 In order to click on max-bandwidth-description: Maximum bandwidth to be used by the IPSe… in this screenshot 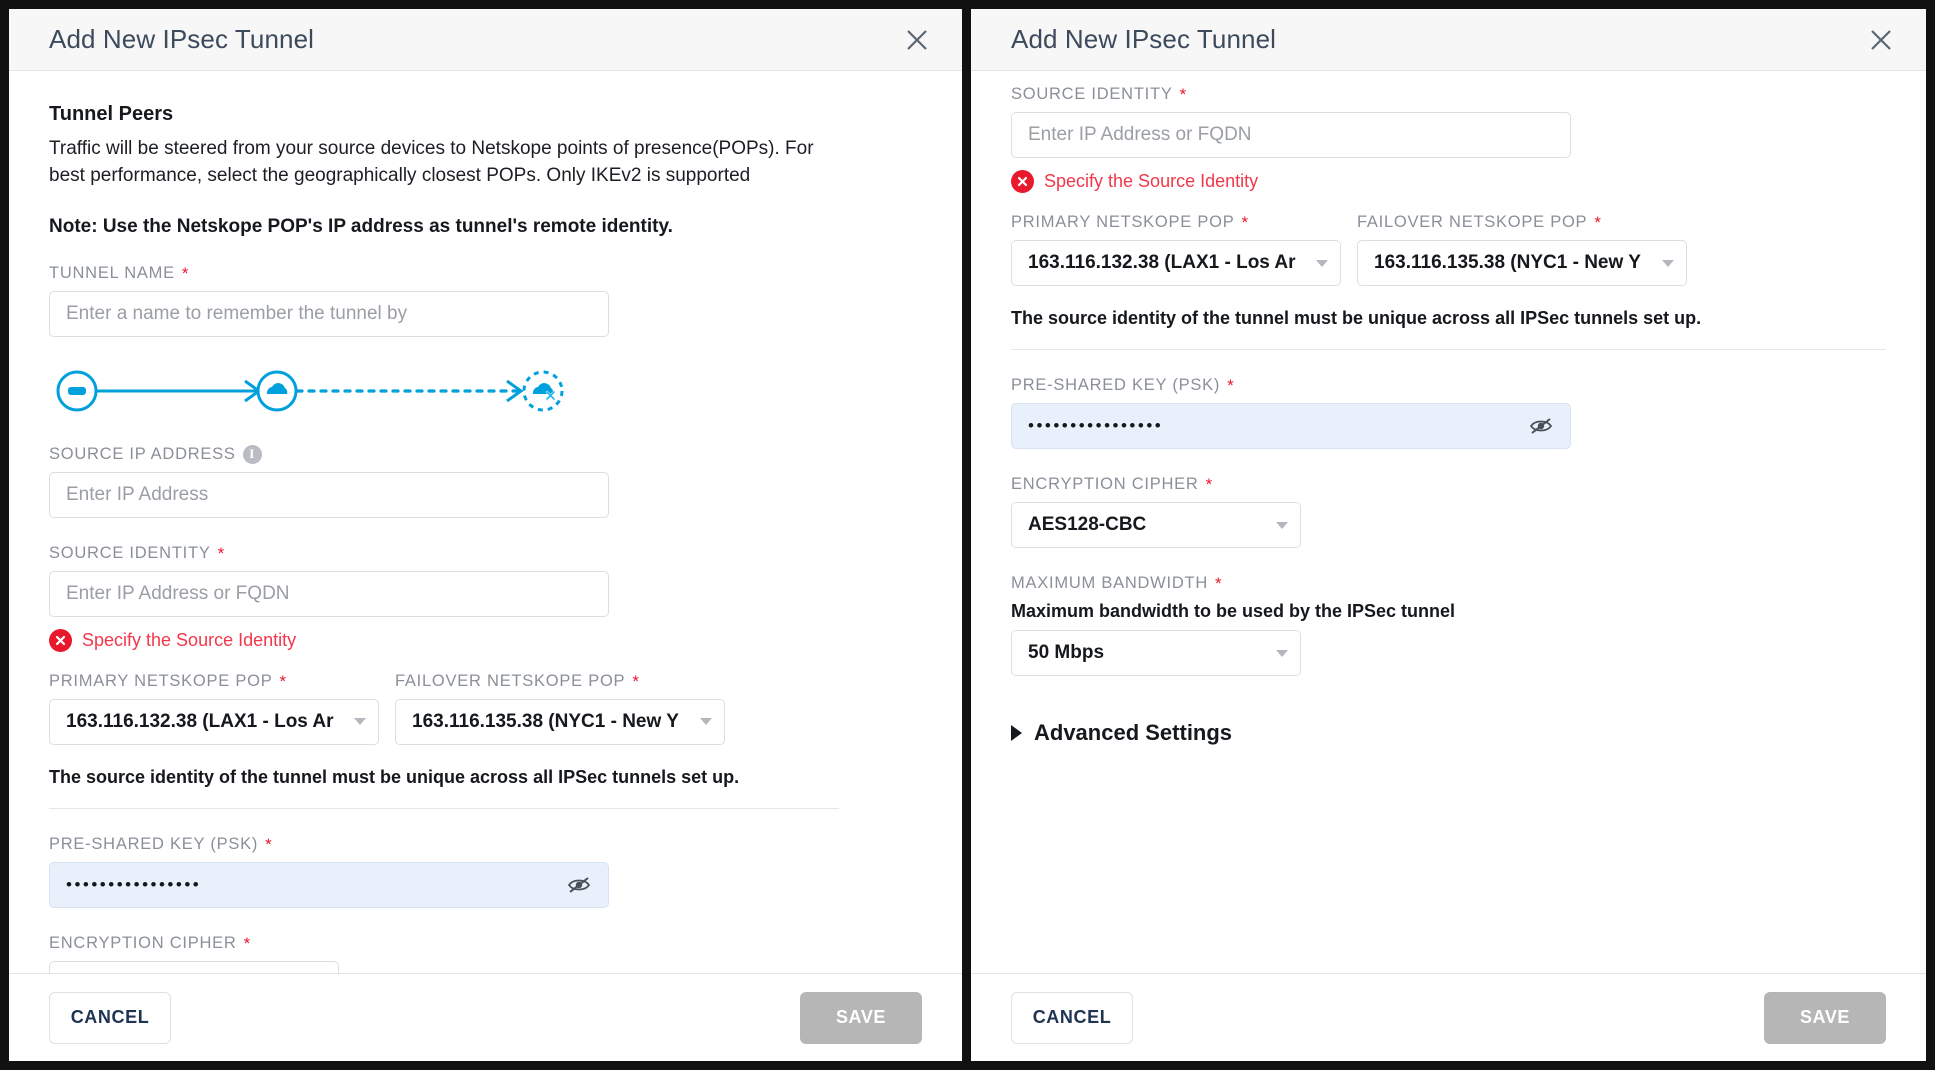, I will do `click(1233, 611)`.